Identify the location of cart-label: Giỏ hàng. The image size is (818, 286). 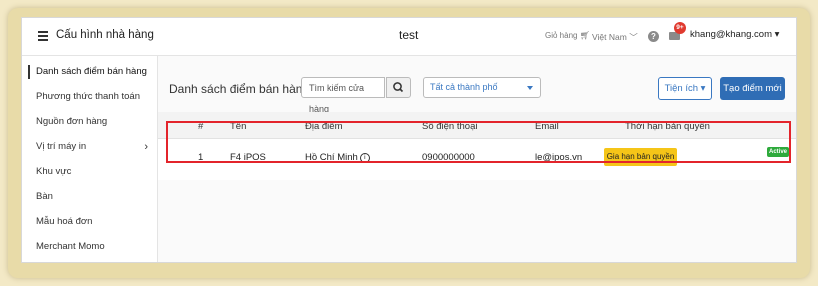
(561, 35).